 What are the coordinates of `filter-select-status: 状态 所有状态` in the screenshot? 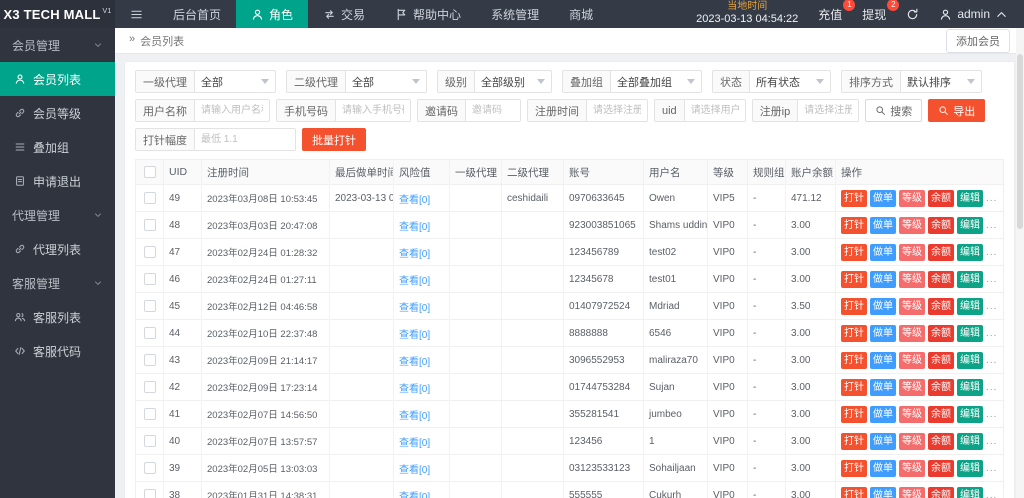 It's located at (771, 81).